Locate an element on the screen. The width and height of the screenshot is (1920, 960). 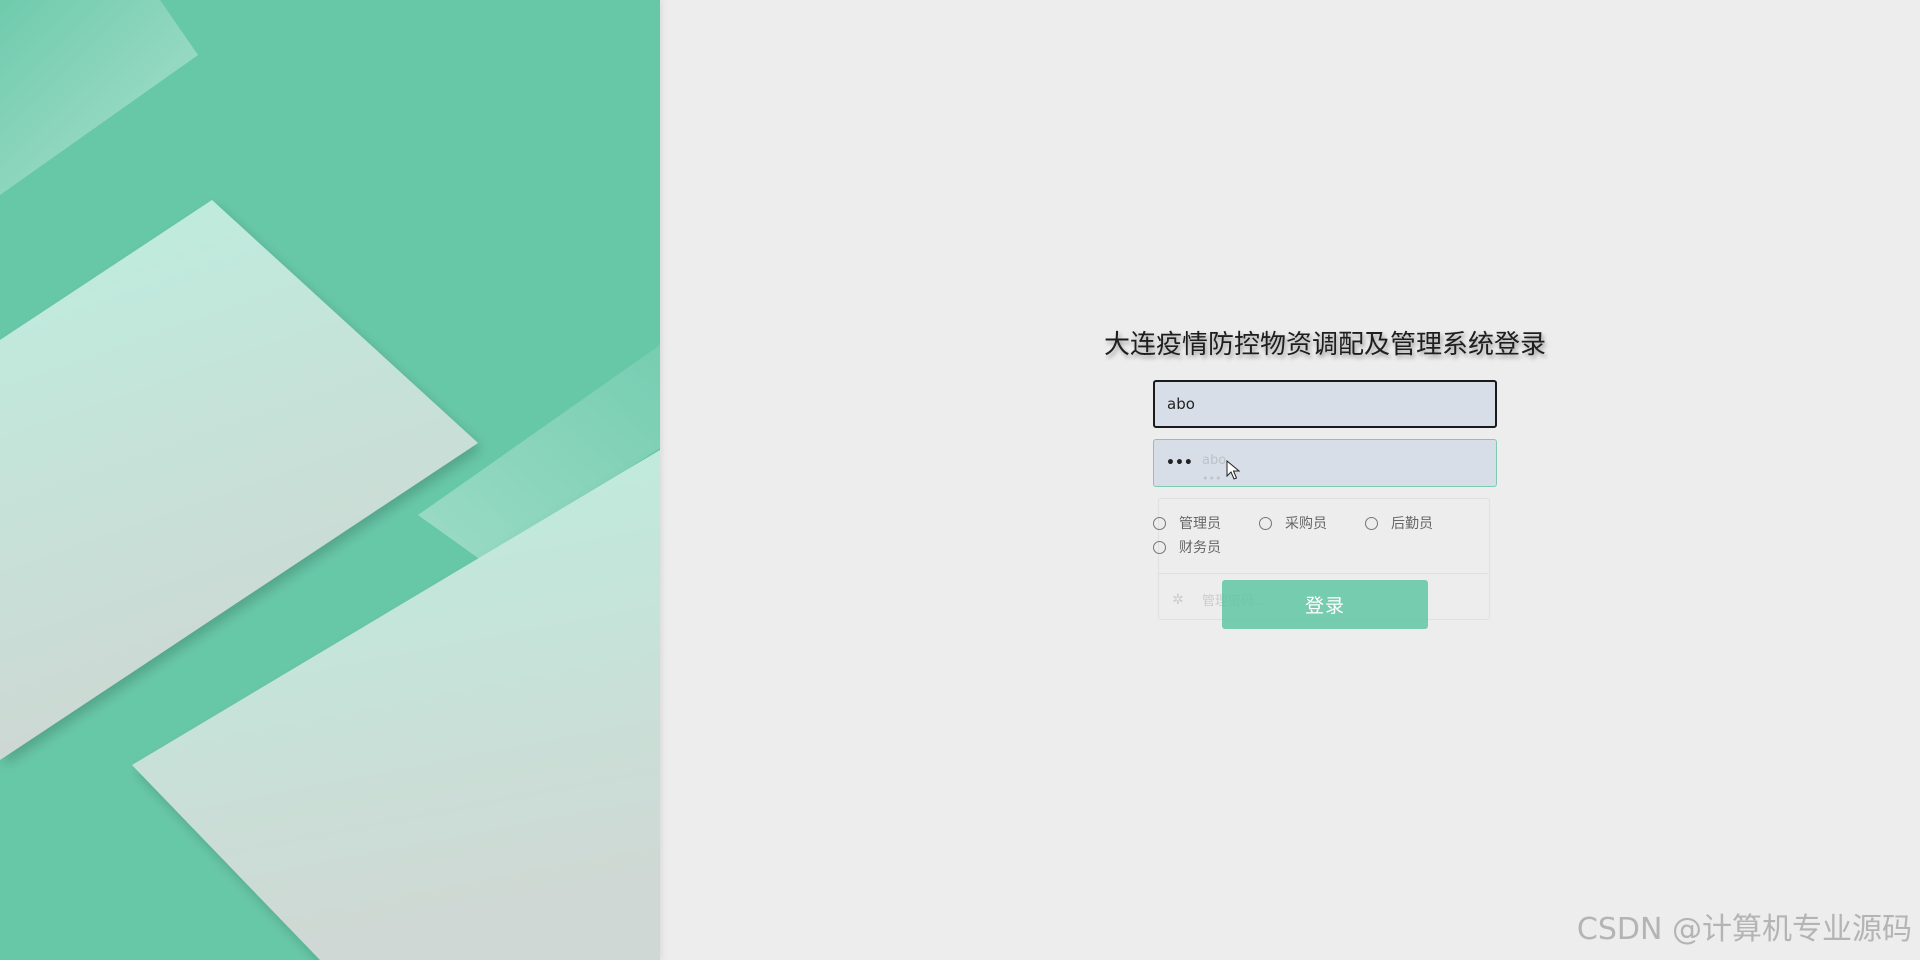
role-option-logistics: 后勤员 is located at coordinates (1399, 523).